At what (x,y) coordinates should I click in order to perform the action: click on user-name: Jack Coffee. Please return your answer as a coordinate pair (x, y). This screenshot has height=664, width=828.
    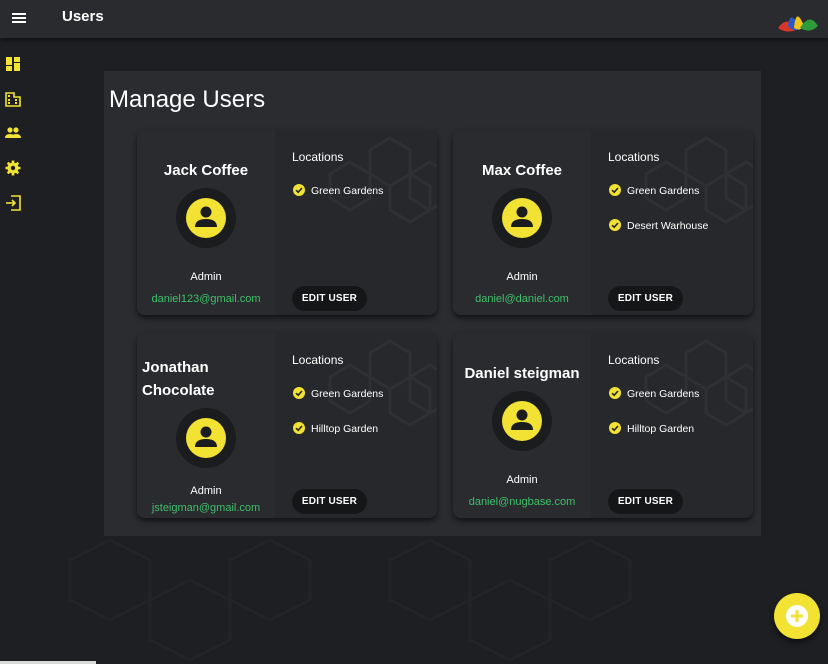
    Looking at the image, I should click on (206, 170).